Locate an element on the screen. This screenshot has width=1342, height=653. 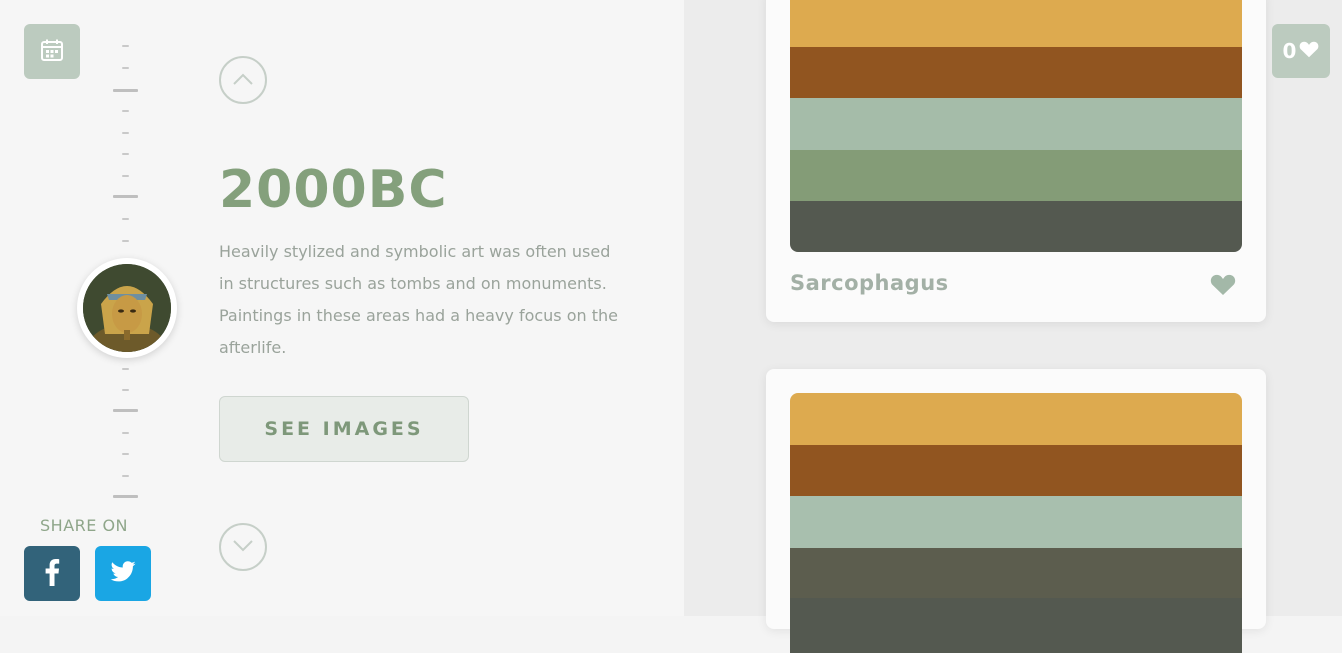
avatar is located at coordinates (127, 308).